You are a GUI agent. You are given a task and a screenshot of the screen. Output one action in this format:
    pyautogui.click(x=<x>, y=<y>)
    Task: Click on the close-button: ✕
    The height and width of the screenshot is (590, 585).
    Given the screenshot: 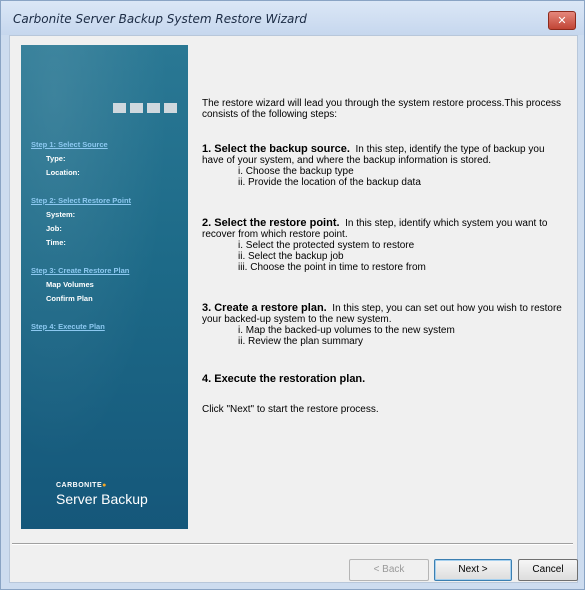 What is the action you would take?
    pyautogui.click(x=562, y=20)
    